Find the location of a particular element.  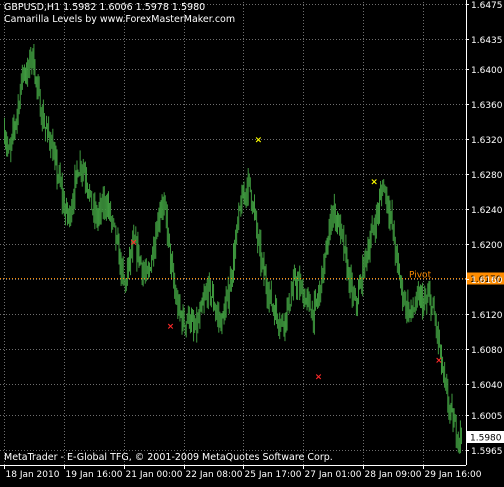

y-tick-label: 1.6080 is located at coordinates (487, 351).